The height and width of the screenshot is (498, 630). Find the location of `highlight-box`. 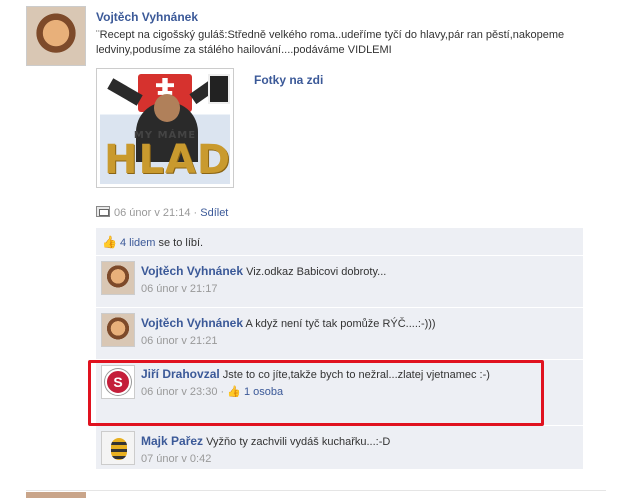

highlight-box is located at coordinates (316, 393).